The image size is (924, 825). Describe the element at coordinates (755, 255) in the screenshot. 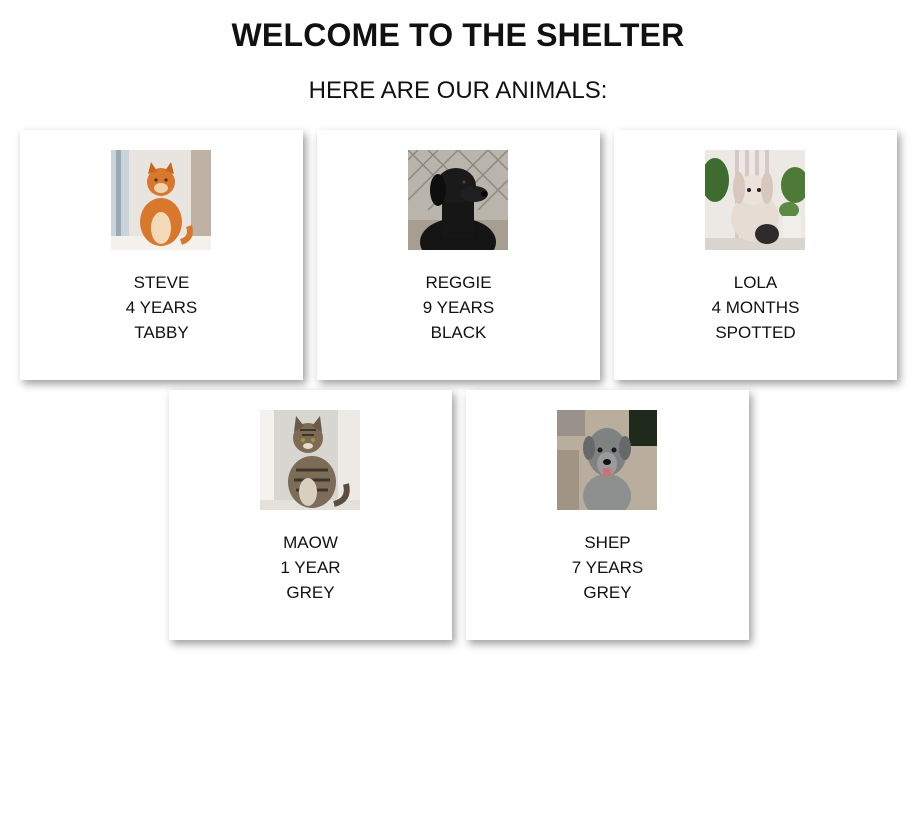

I see `animal-card-lola: LOLA 4 MONTHS SPOTTED` at that location.